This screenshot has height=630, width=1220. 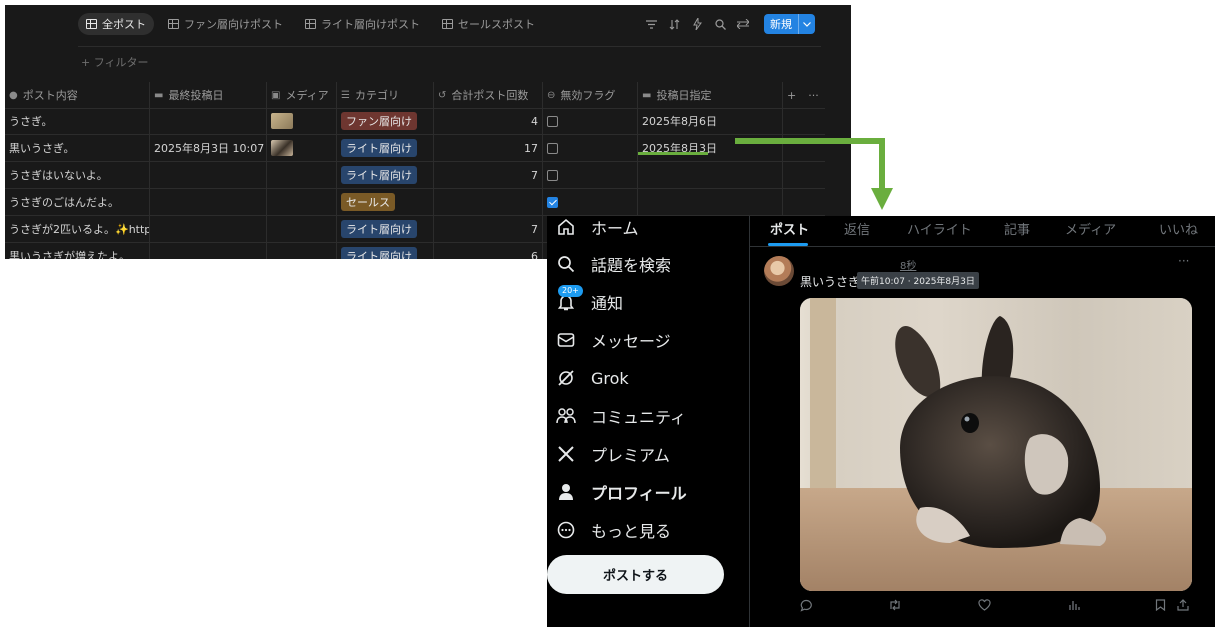 What do you see at coordinates (362, 24) in the screenshot?
I see `view-tab-light-posts: ライト層向けポスト` at bounding box center [362, 24].